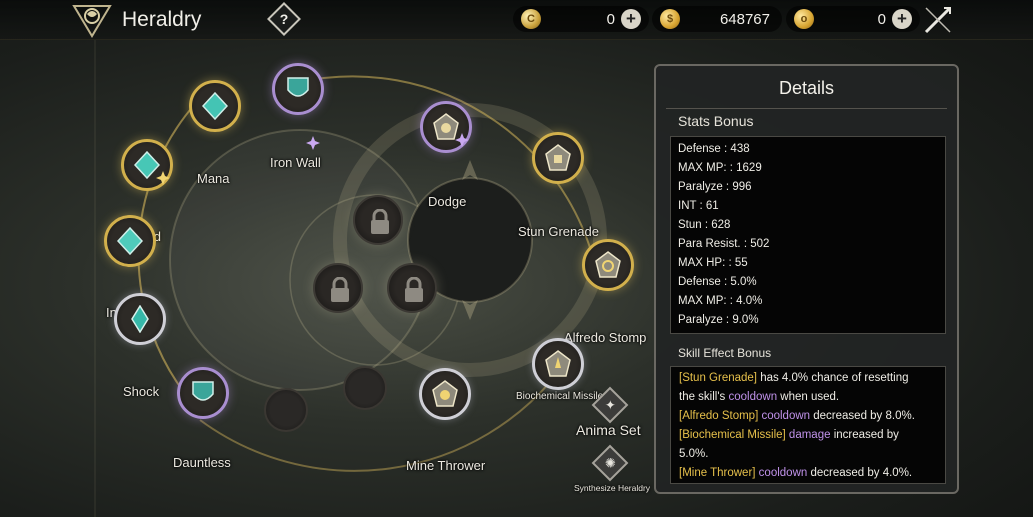 The width and height of the screenshot is (1033, 517). I want to click on help-icon: ?, so click(284, 19).